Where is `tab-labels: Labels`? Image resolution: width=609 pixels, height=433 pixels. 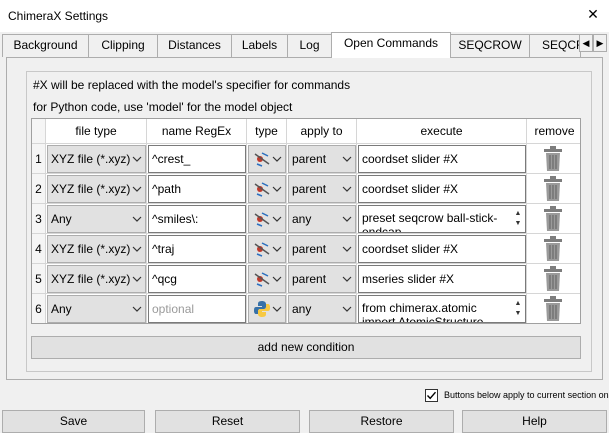 tab-labels: Labels is located at coordinates (259, 45).